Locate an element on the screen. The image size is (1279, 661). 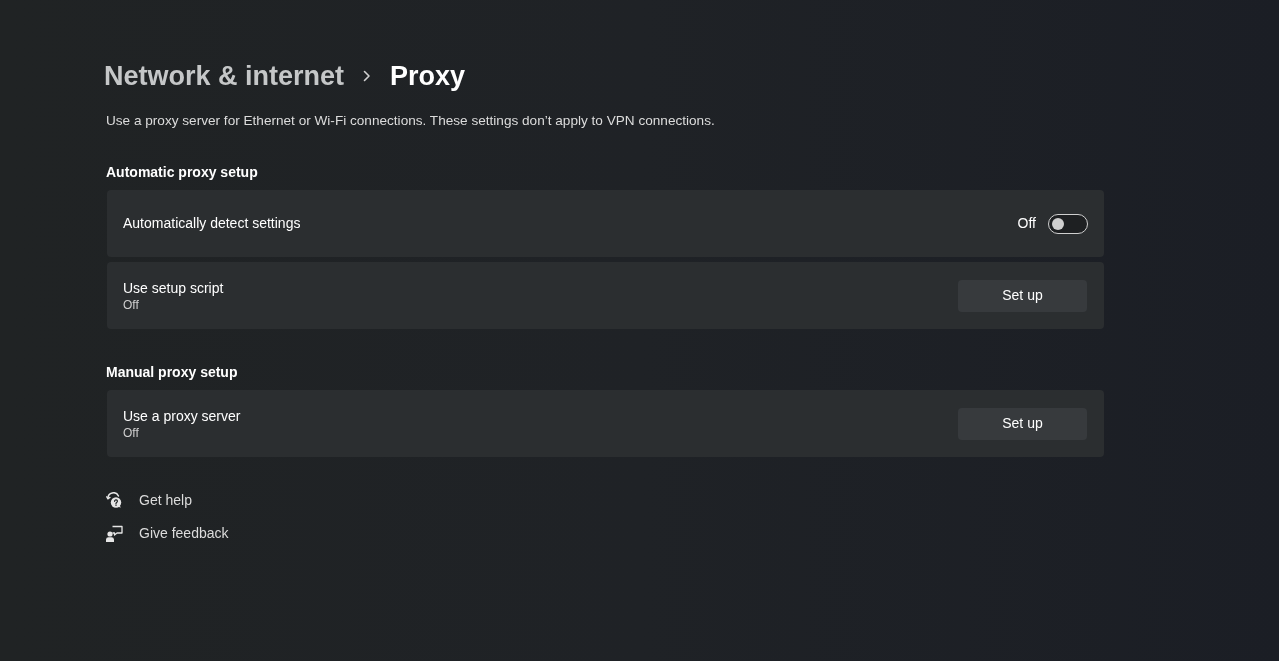
chevron-right-icon is located at coordinates (367, 76).